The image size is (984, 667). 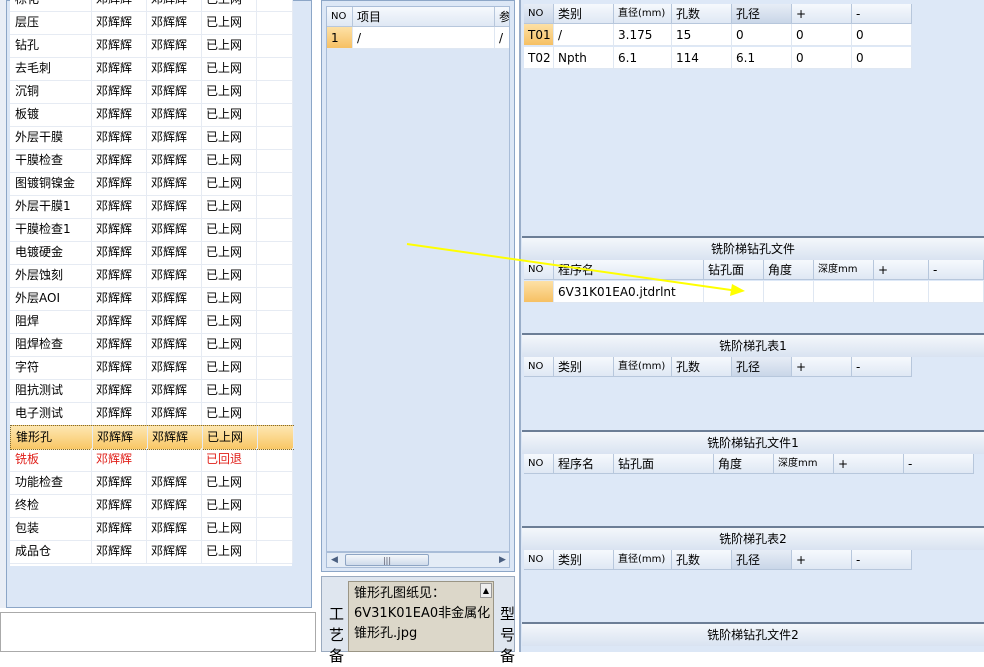 I want to click on process-step-row: 钻孔 邓辉辉 邓辉辉 已上网, so click(x=151, y=46).